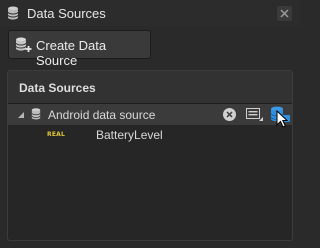 Image resolution: width=320 pixels, height=248 pixels. Describe the element at coordinates (150, 13) in the screenshot. I see `window-titlebar: Data Sources` at that location.